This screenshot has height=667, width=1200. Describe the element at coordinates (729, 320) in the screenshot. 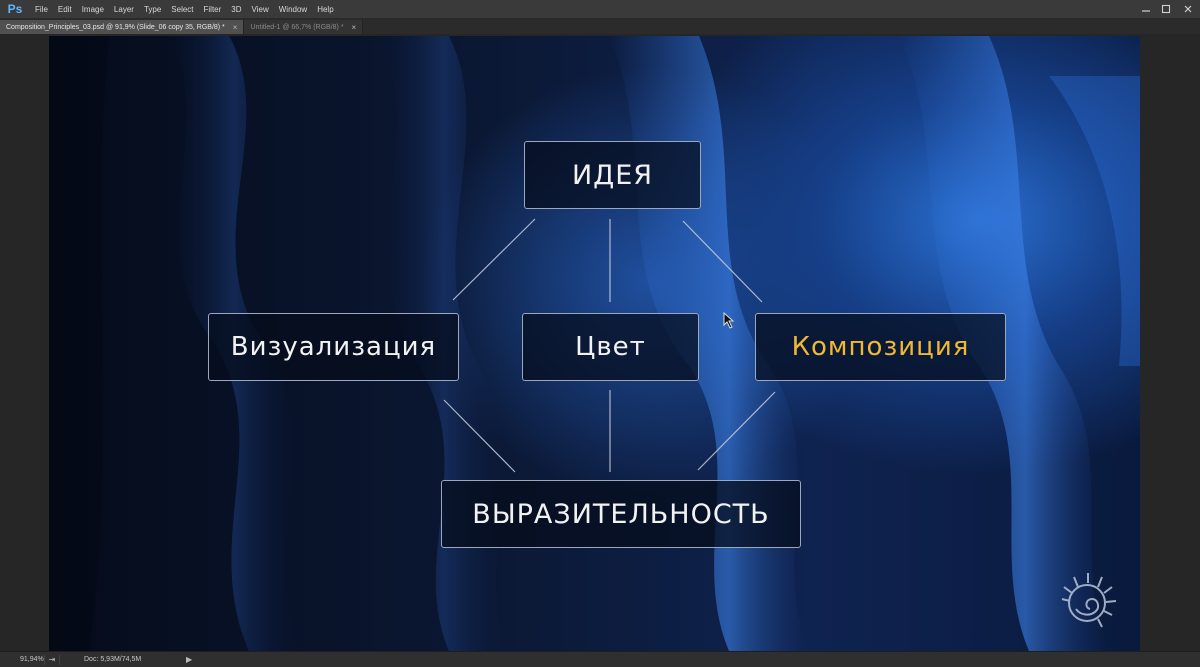

I see `mouse-cursor-icon` at that location.